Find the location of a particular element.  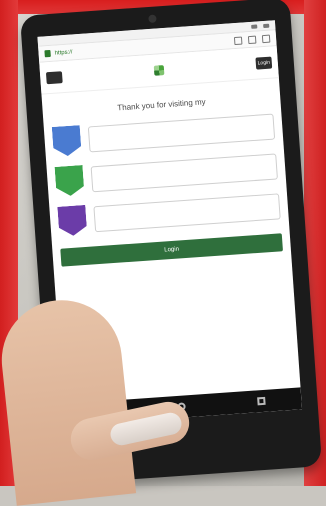

step-2-line2 is located at coordinates (185, 174).